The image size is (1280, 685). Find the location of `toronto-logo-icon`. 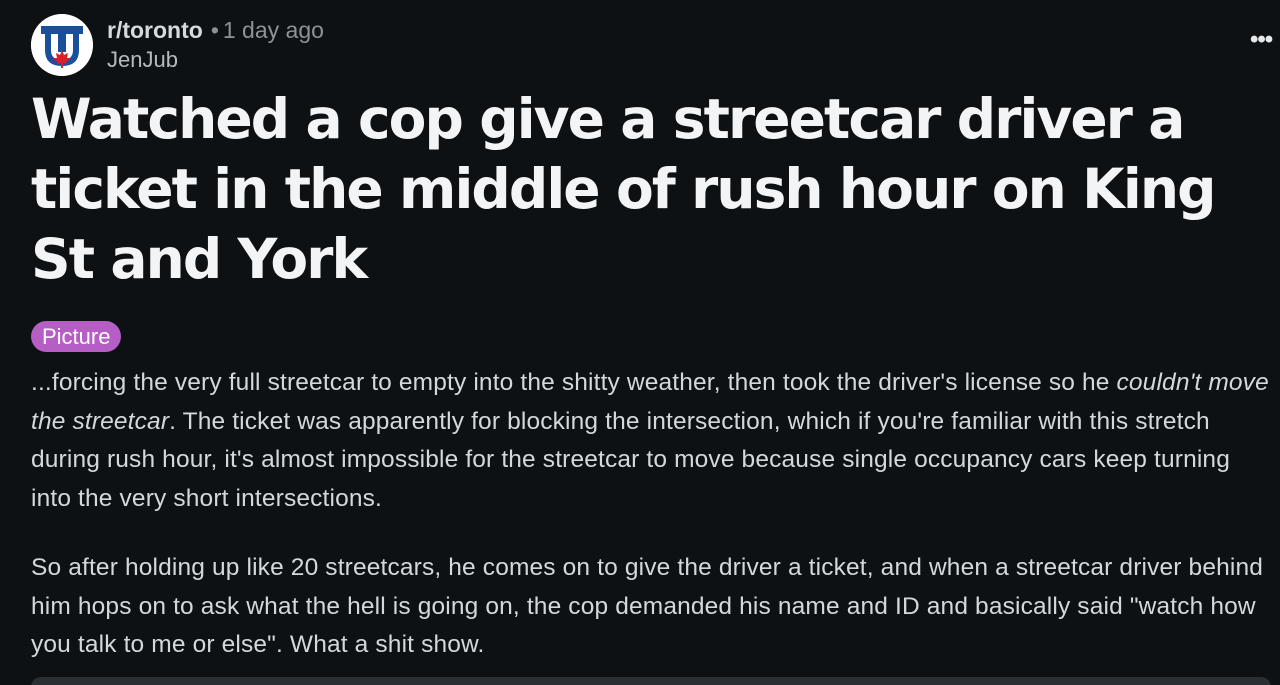

toronto-logo-icon is located at coordinates (62, 45).